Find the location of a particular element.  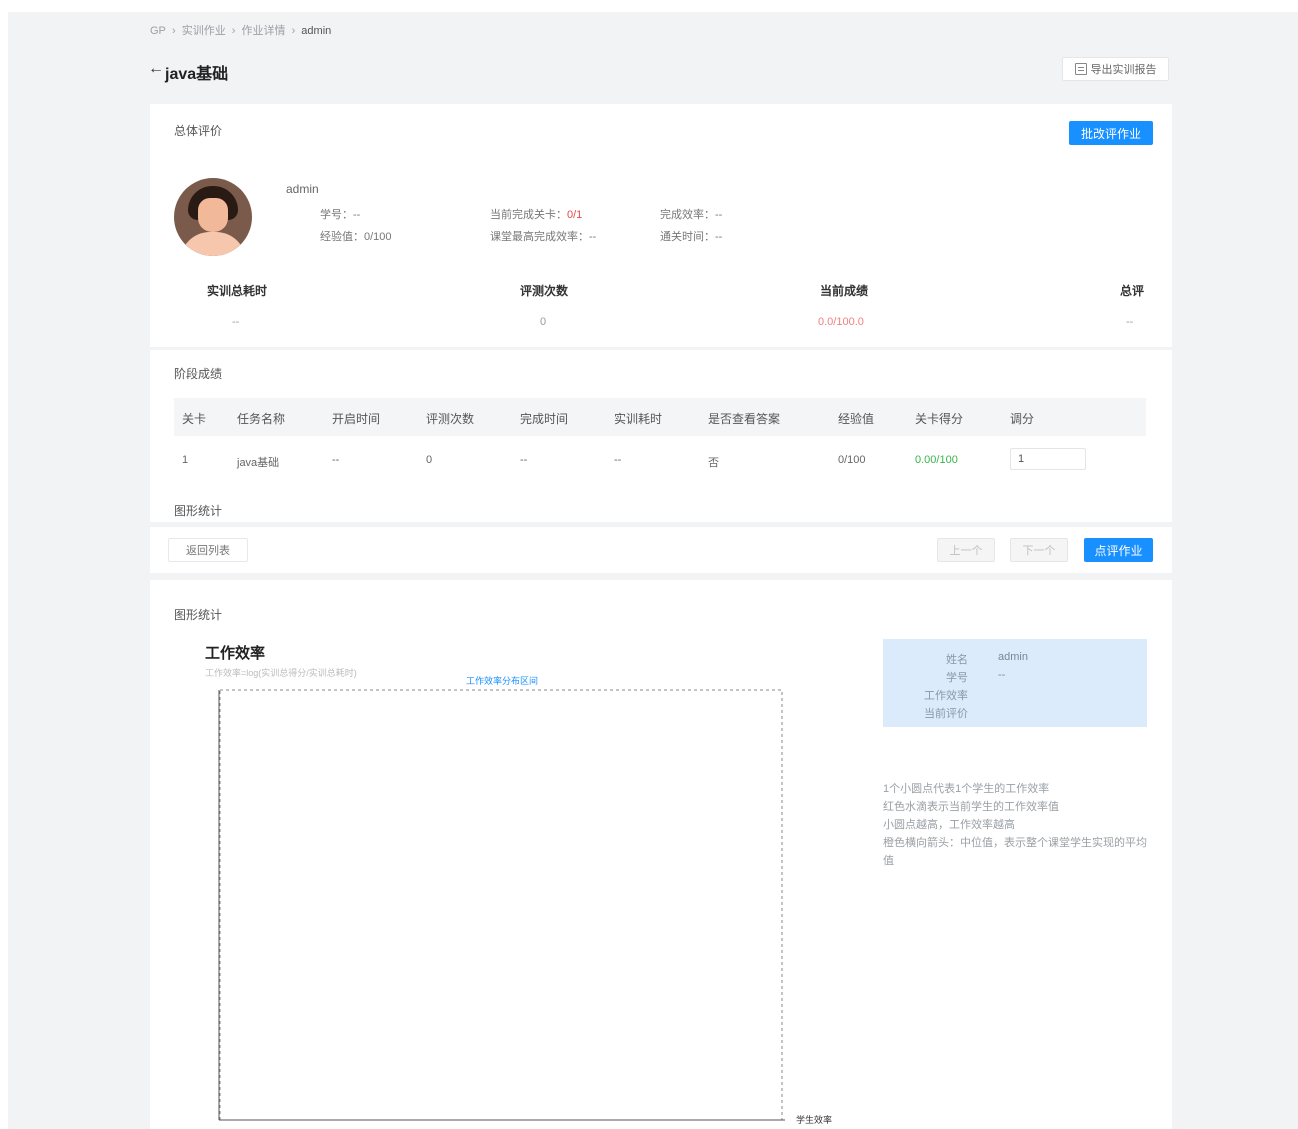

tooltip-value: -- is located at coordinates (1002, 675).